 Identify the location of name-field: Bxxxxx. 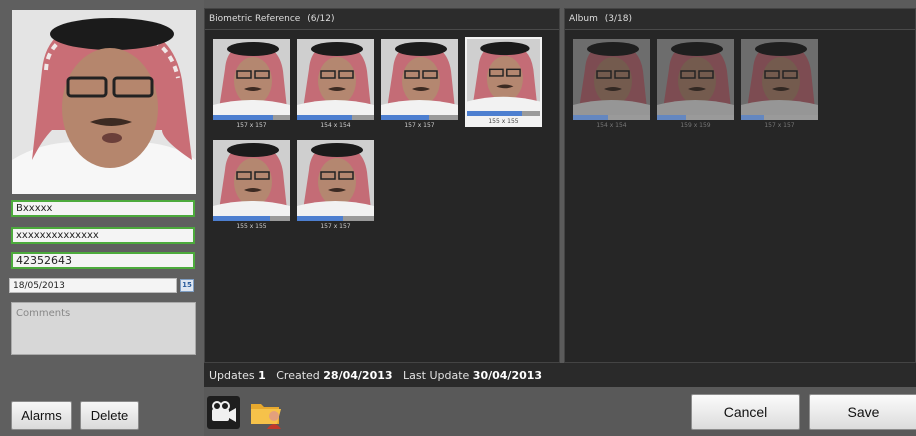
(103, 208).